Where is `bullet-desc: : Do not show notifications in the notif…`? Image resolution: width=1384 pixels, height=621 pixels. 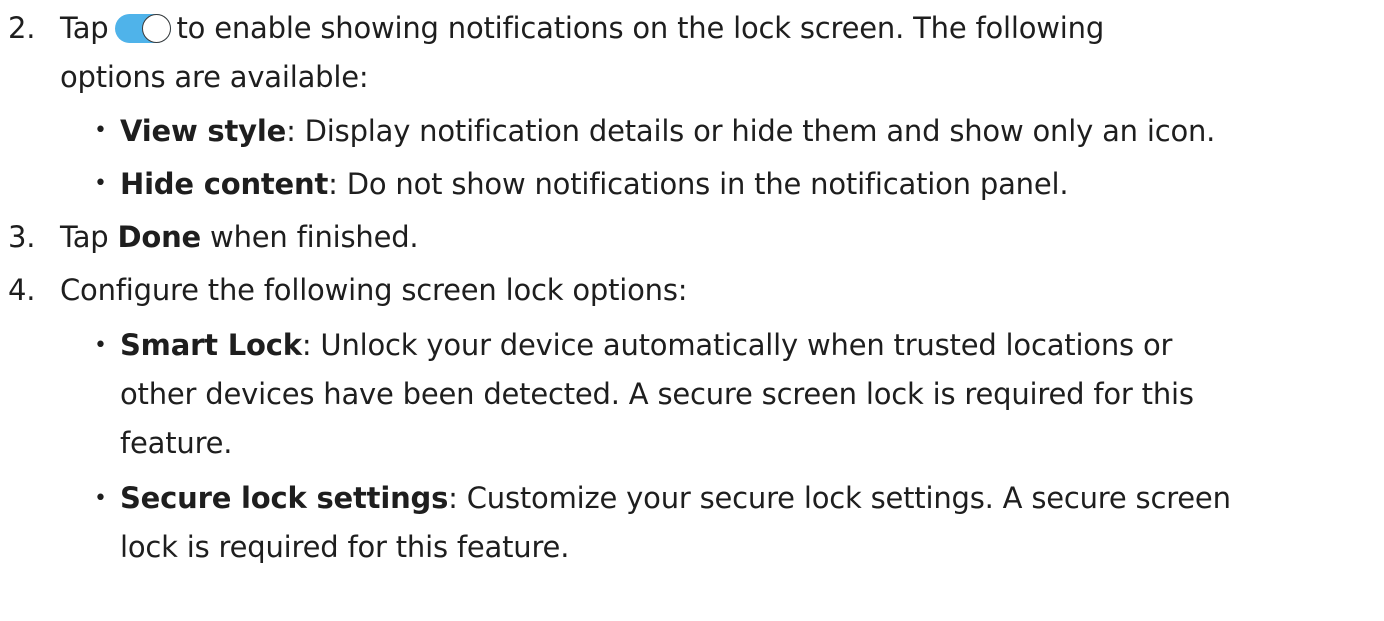
bullet-desc: : Do not show notifications in the notif… is located at coordinates (698, 184).